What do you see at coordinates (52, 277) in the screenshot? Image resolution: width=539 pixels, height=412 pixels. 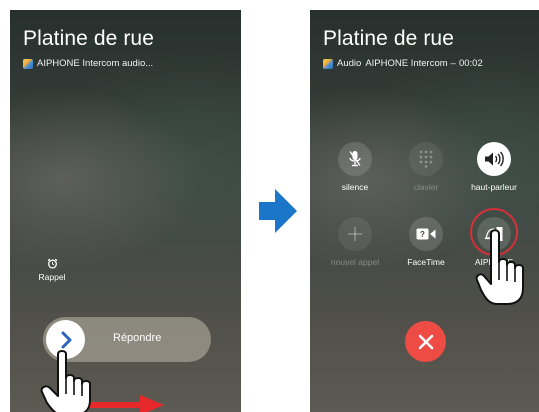 I see `remind-me-label: Rappel` at bounding box center [52, 277].